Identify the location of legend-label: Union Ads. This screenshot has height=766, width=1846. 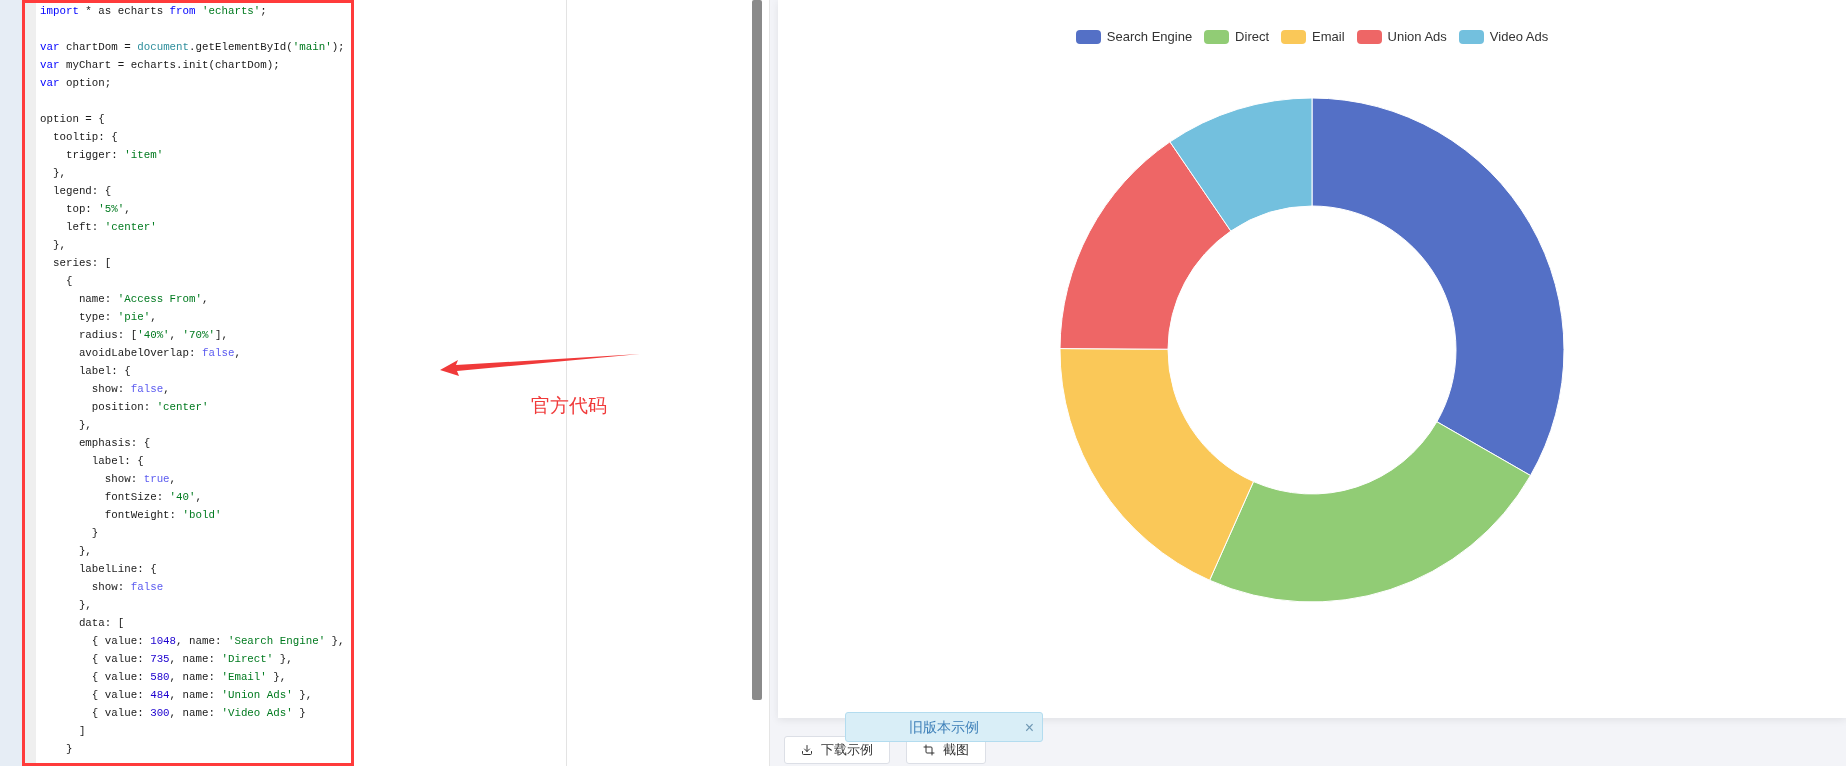
(1417, 37).